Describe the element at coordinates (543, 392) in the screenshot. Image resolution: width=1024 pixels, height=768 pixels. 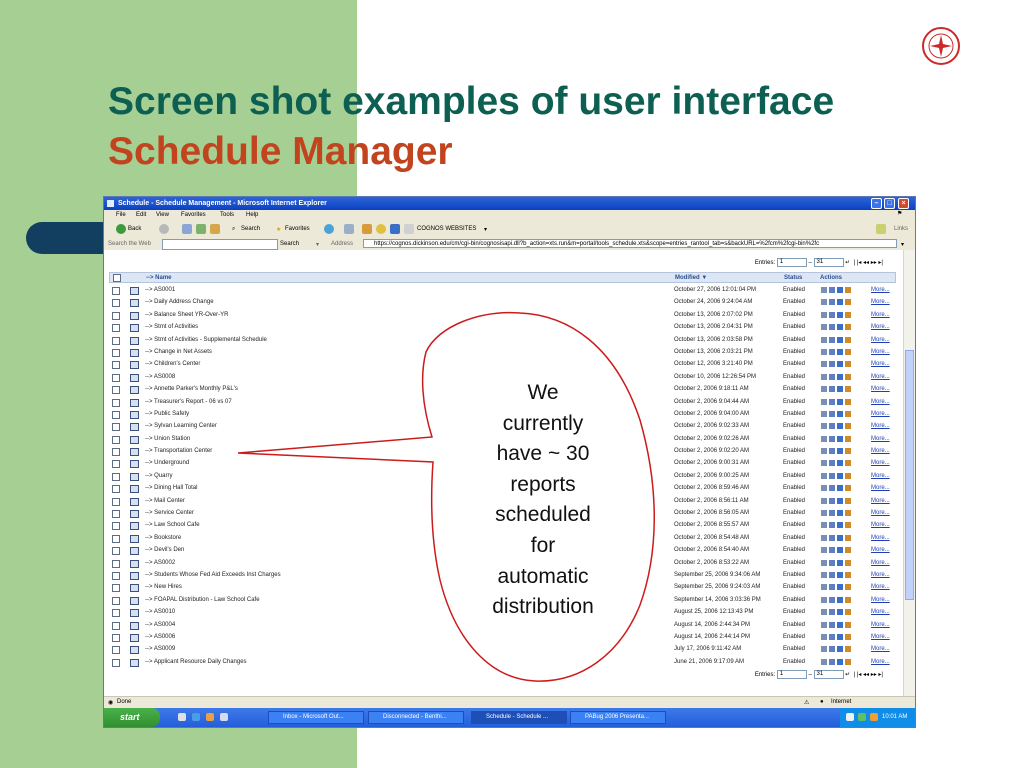
I see `callout-line: We` at that location.